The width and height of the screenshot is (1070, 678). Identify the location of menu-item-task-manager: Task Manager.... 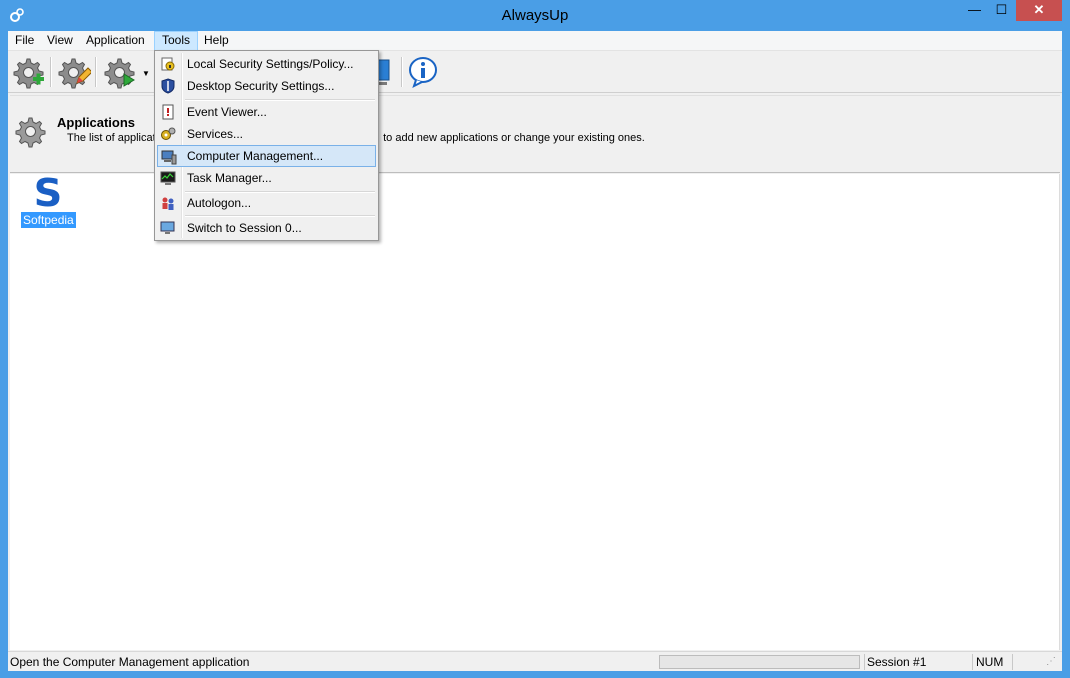
(266, 178).